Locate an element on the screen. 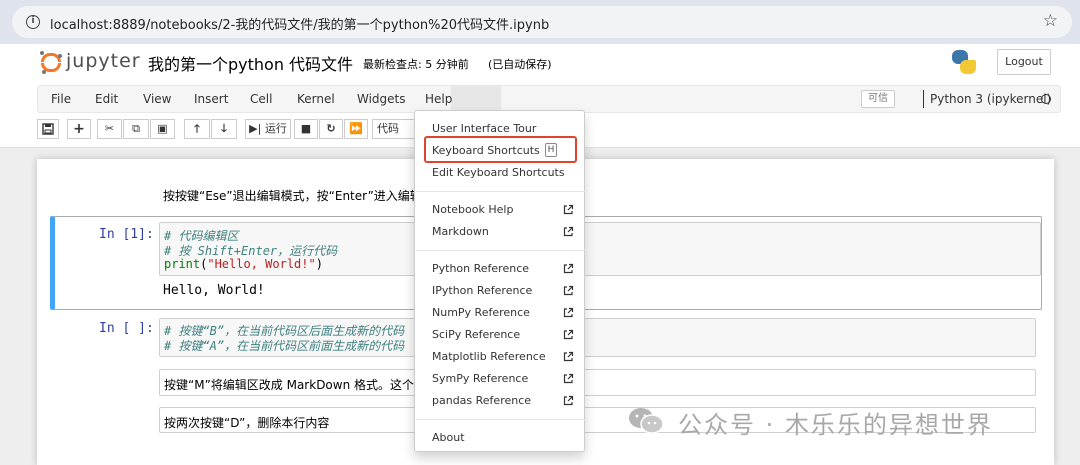  trusted-badge: 可信 is located at coordinates (878, 99).